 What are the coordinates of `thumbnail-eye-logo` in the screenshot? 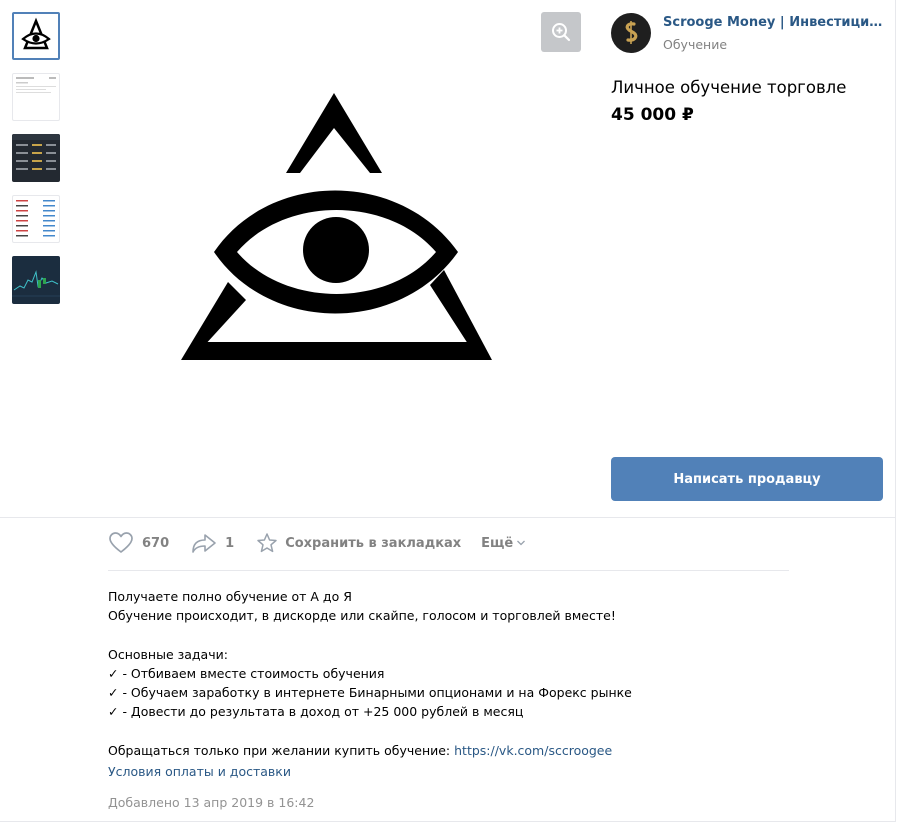 It's located at (36, 36).